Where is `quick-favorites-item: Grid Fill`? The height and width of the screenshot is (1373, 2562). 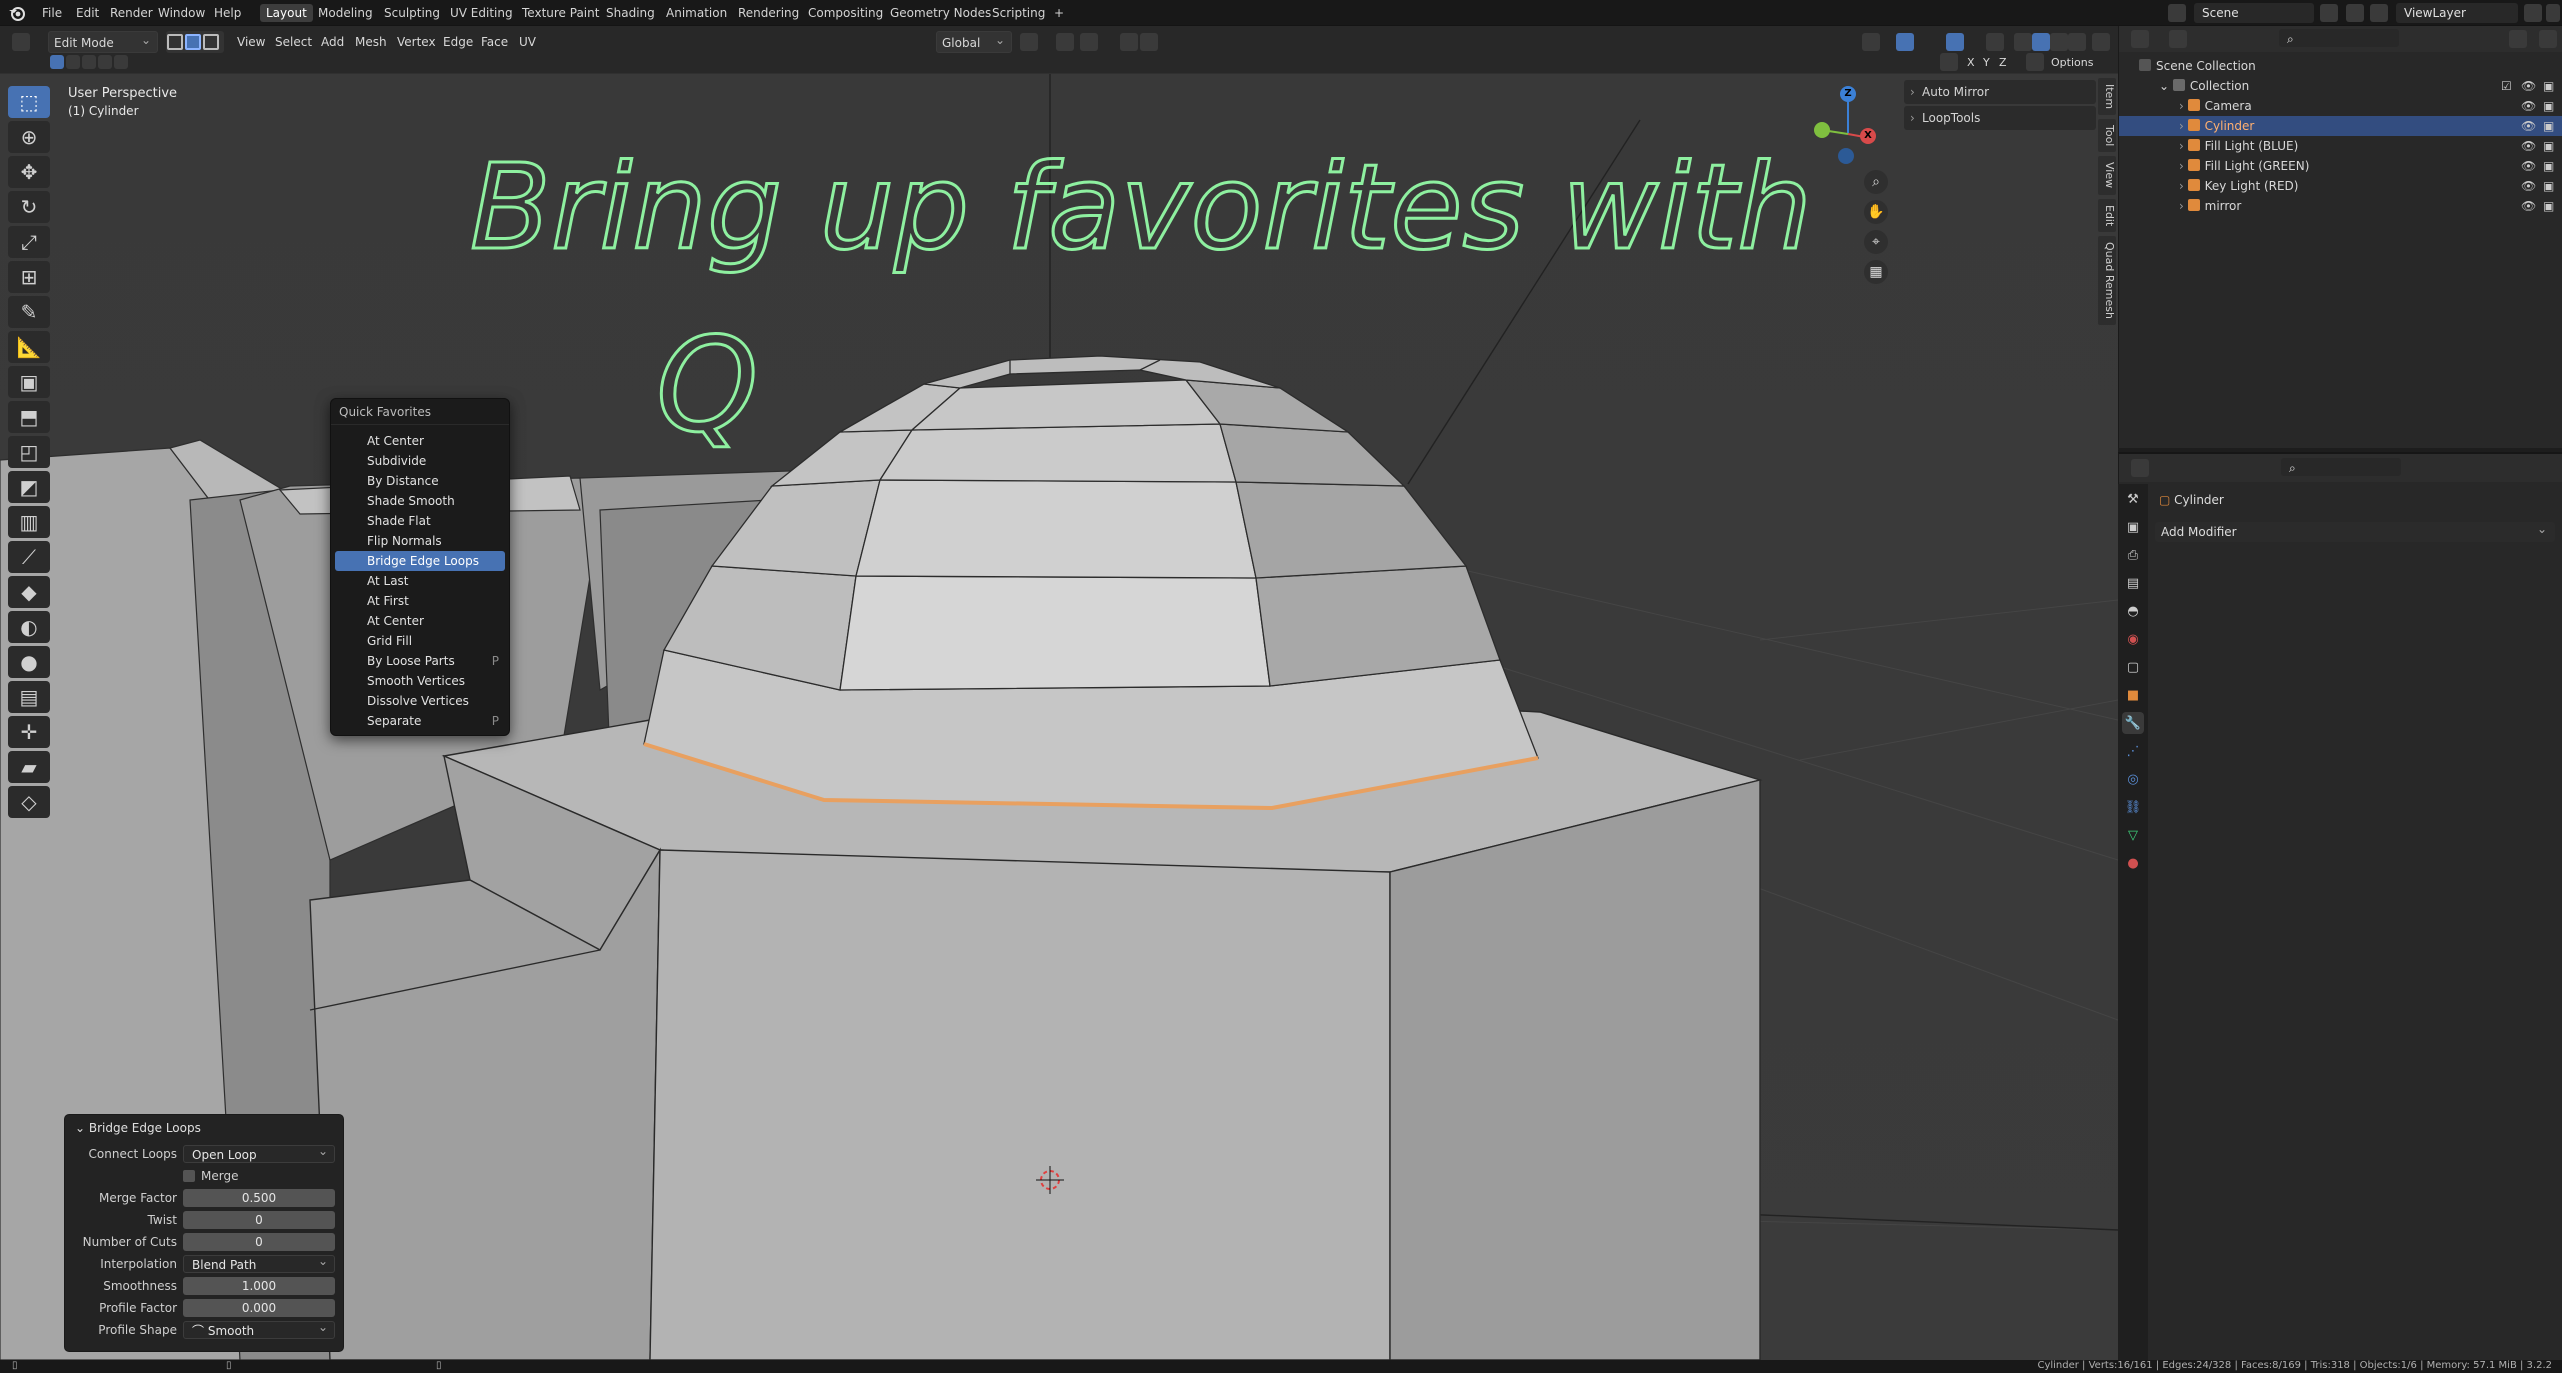 quick-favorites-item: Grid Fill is located at coordinates (420, 641).